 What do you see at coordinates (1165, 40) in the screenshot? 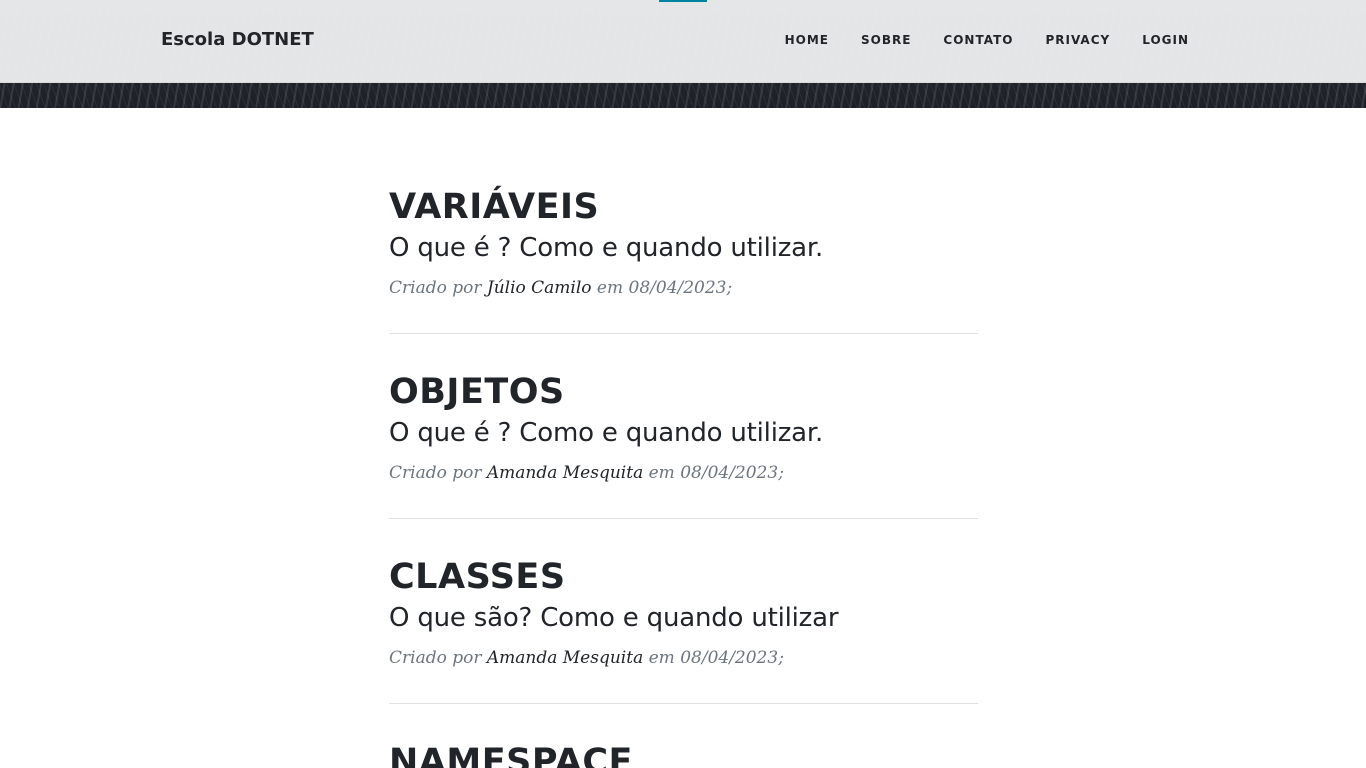
I see `nav-login: LOGIN` at bounding box center [1165, 40].